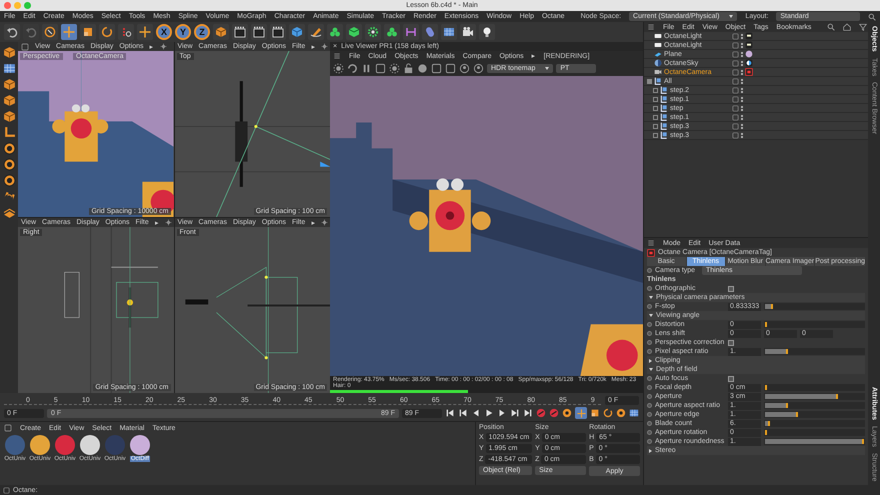  Describe the element at coordinates (749, 54) in the screenshot. I see `material-tag-icon` at that location.